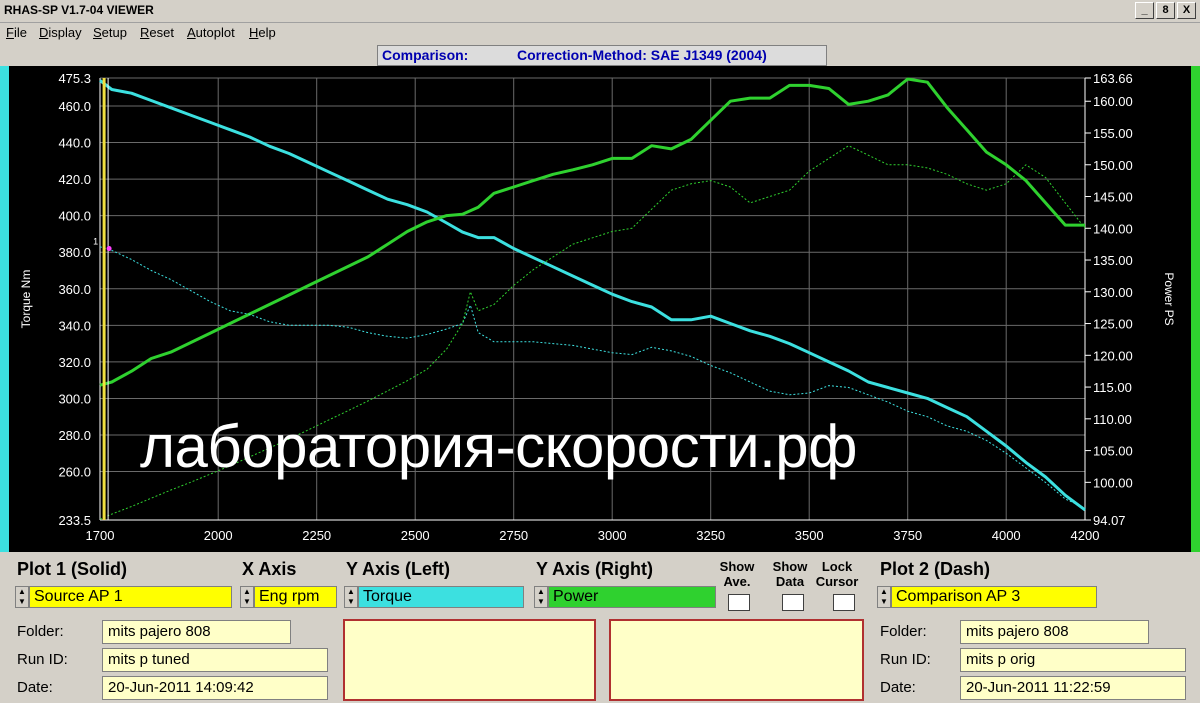  Describe the element at coordinates (469, 660) in the screenshot. I see `plot1-notes-box` at that location.